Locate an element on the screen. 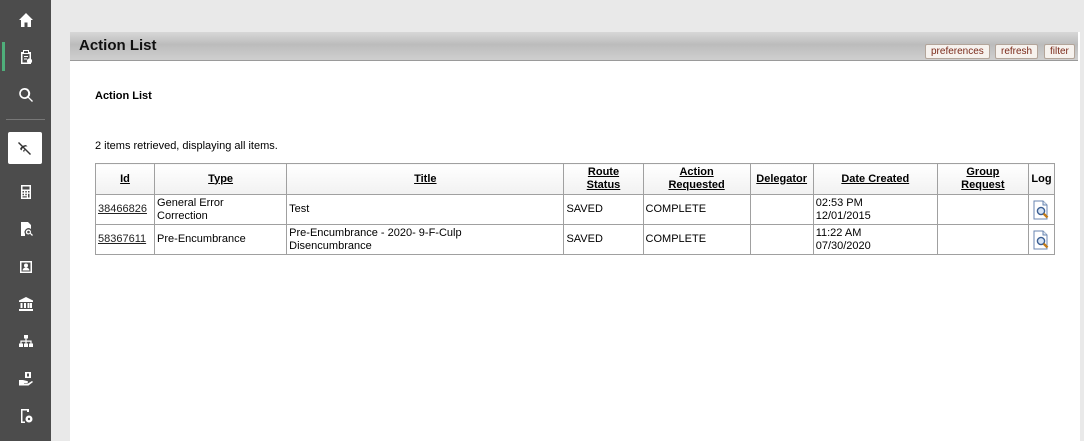 This screenshot has height=441, width=1084. clipboard-check-icon is located at coordinates (26, 56).